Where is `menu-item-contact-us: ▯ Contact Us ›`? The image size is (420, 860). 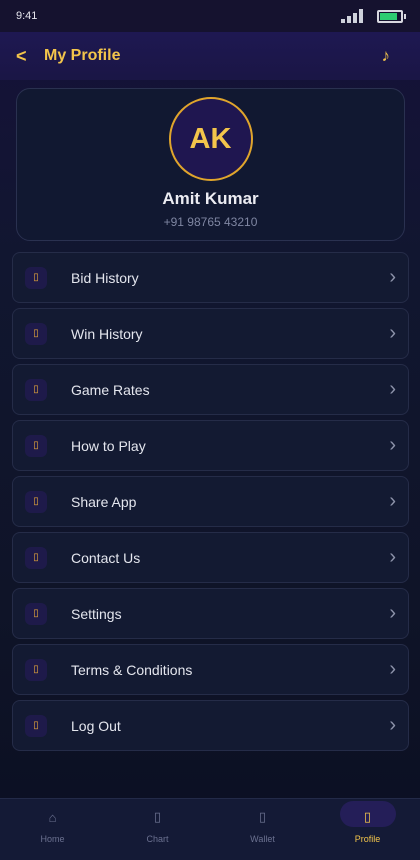
menu-item-contact-us: ▯ Contact Us › is located at coordinates (210, 557).